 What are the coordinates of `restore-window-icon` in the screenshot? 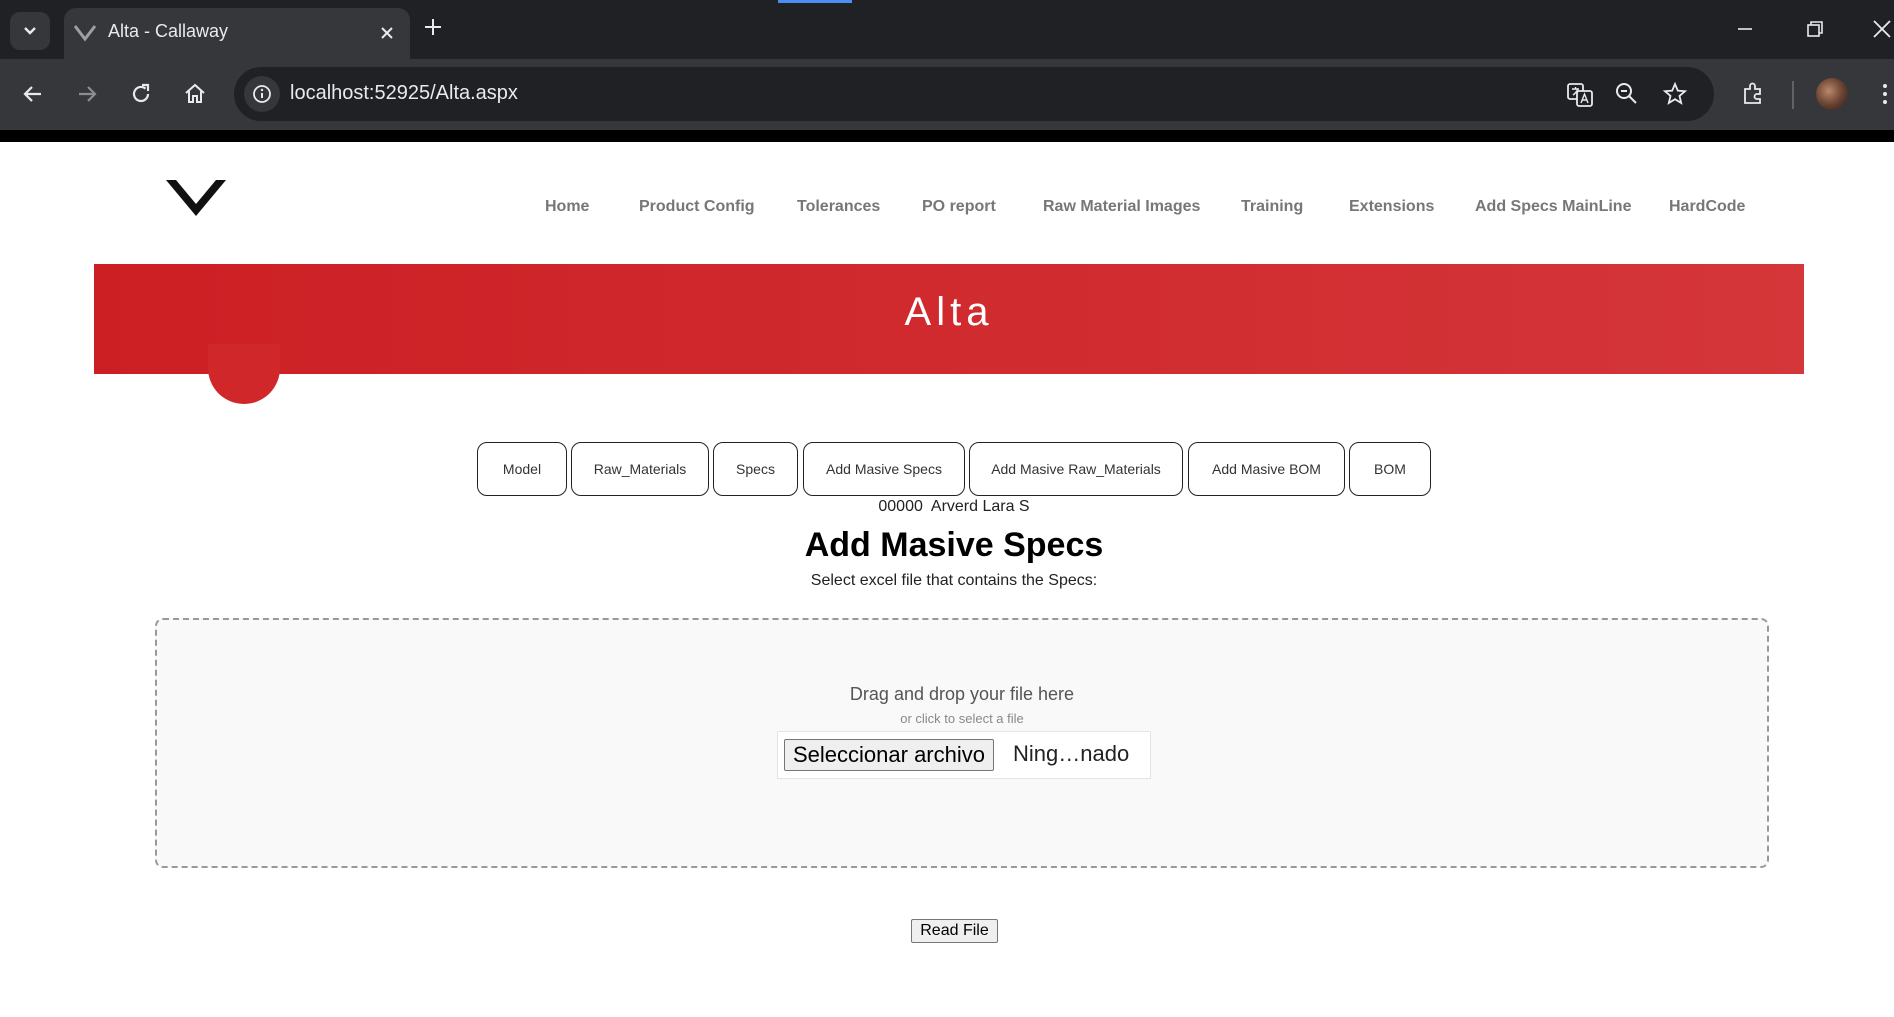 It's located at (1815, 29).